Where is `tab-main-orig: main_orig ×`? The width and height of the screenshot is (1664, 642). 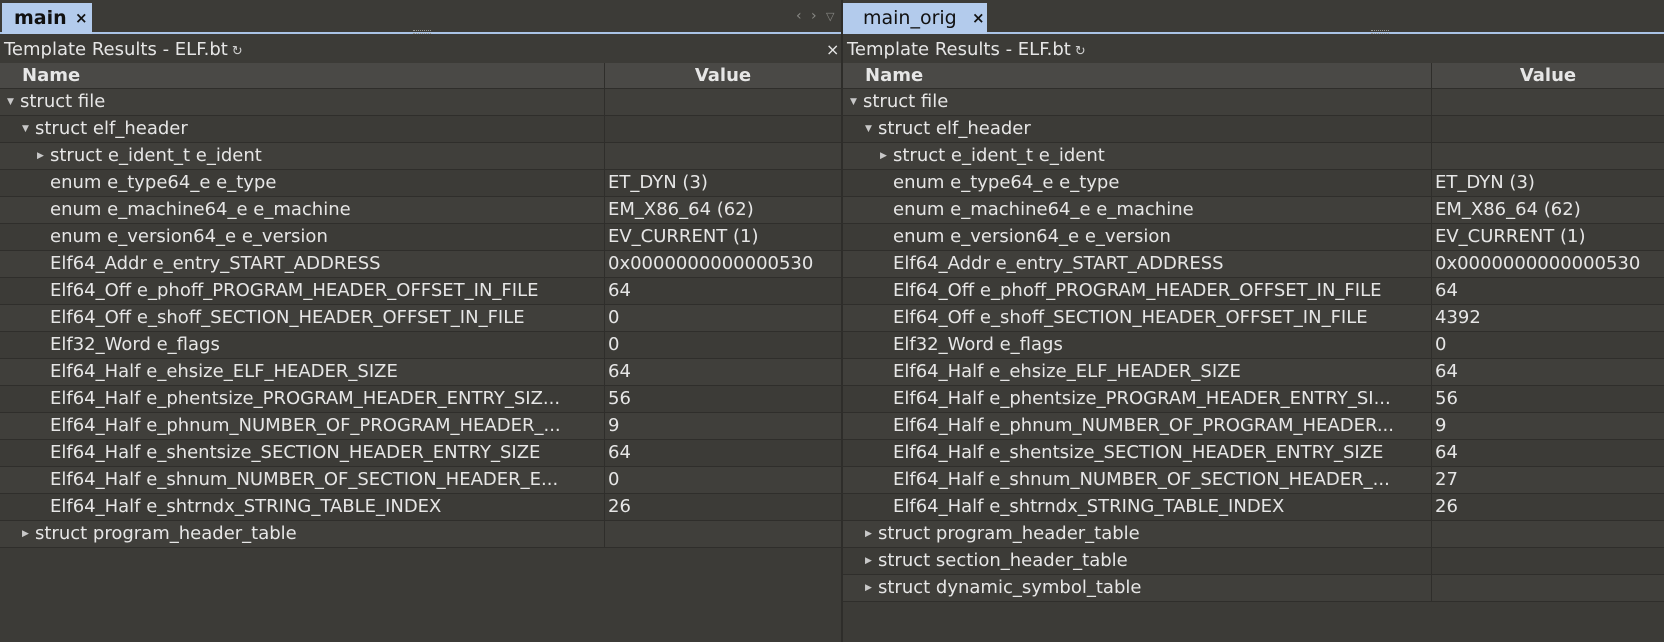 tab-main-orig: main_orig × is located at coordinates (915, 18).